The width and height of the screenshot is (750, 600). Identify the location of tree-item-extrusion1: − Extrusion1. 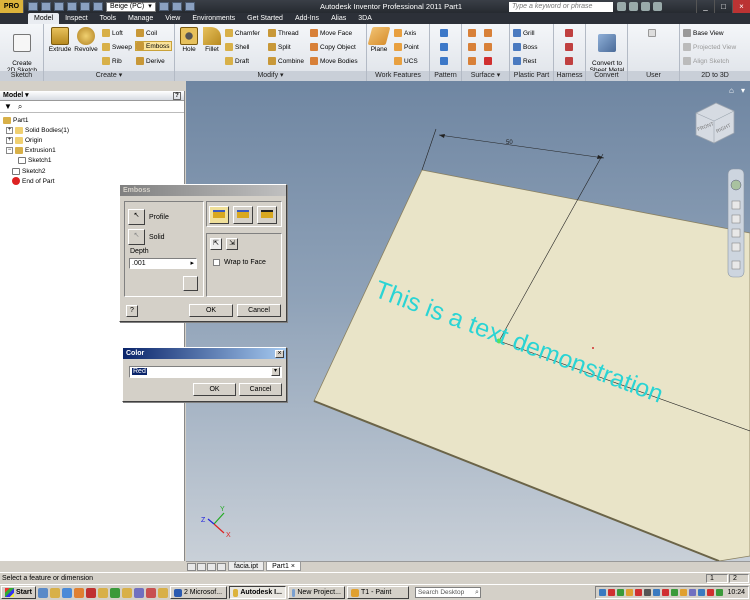
(31, 150).